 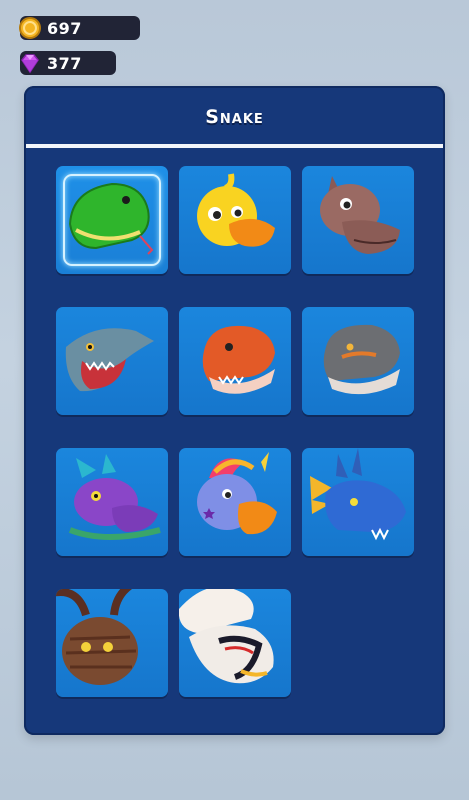 I want to click on blue-dragon-head-icon, so click(x=358, y=494).